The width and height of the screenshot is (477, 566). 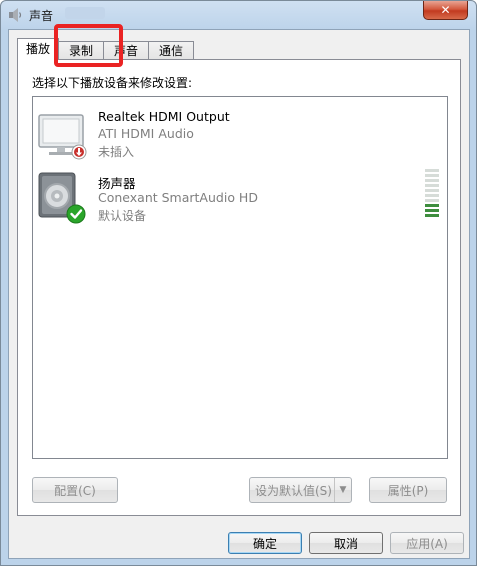 I want to click on chevron-down-icon: ▼, so click(x=342, y=490).